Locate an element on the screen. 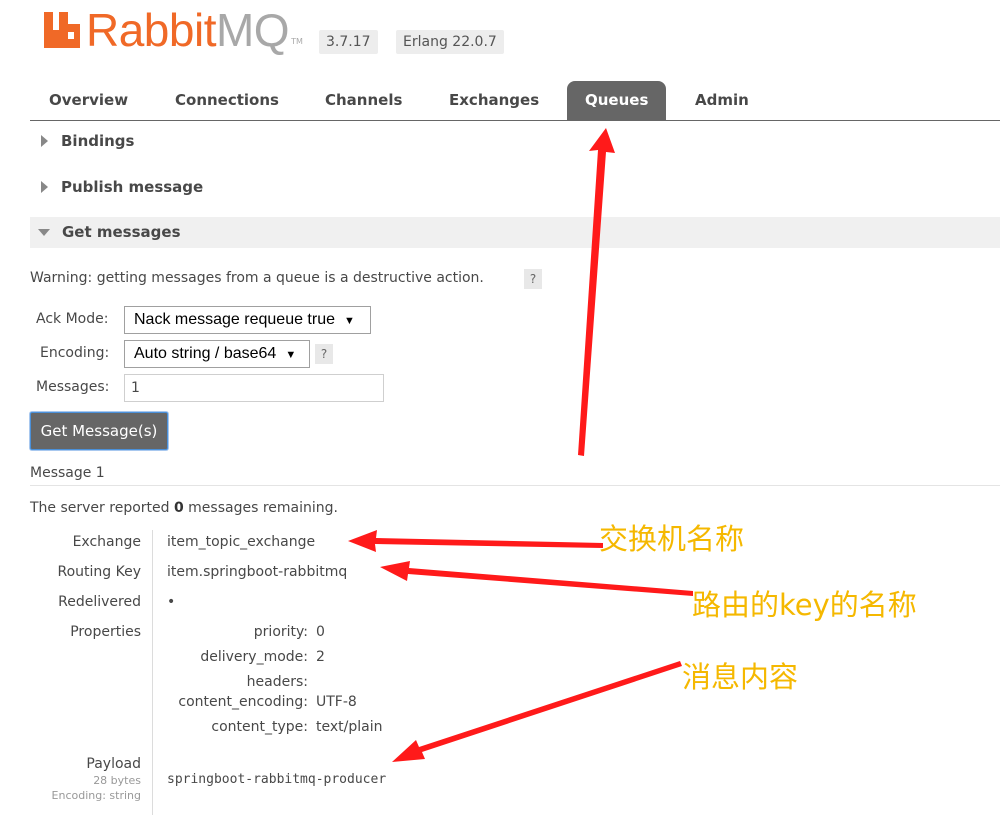 The height and width of the screenshot is (827, 1000). property-value: 2 is located at coordinates (320, 657).